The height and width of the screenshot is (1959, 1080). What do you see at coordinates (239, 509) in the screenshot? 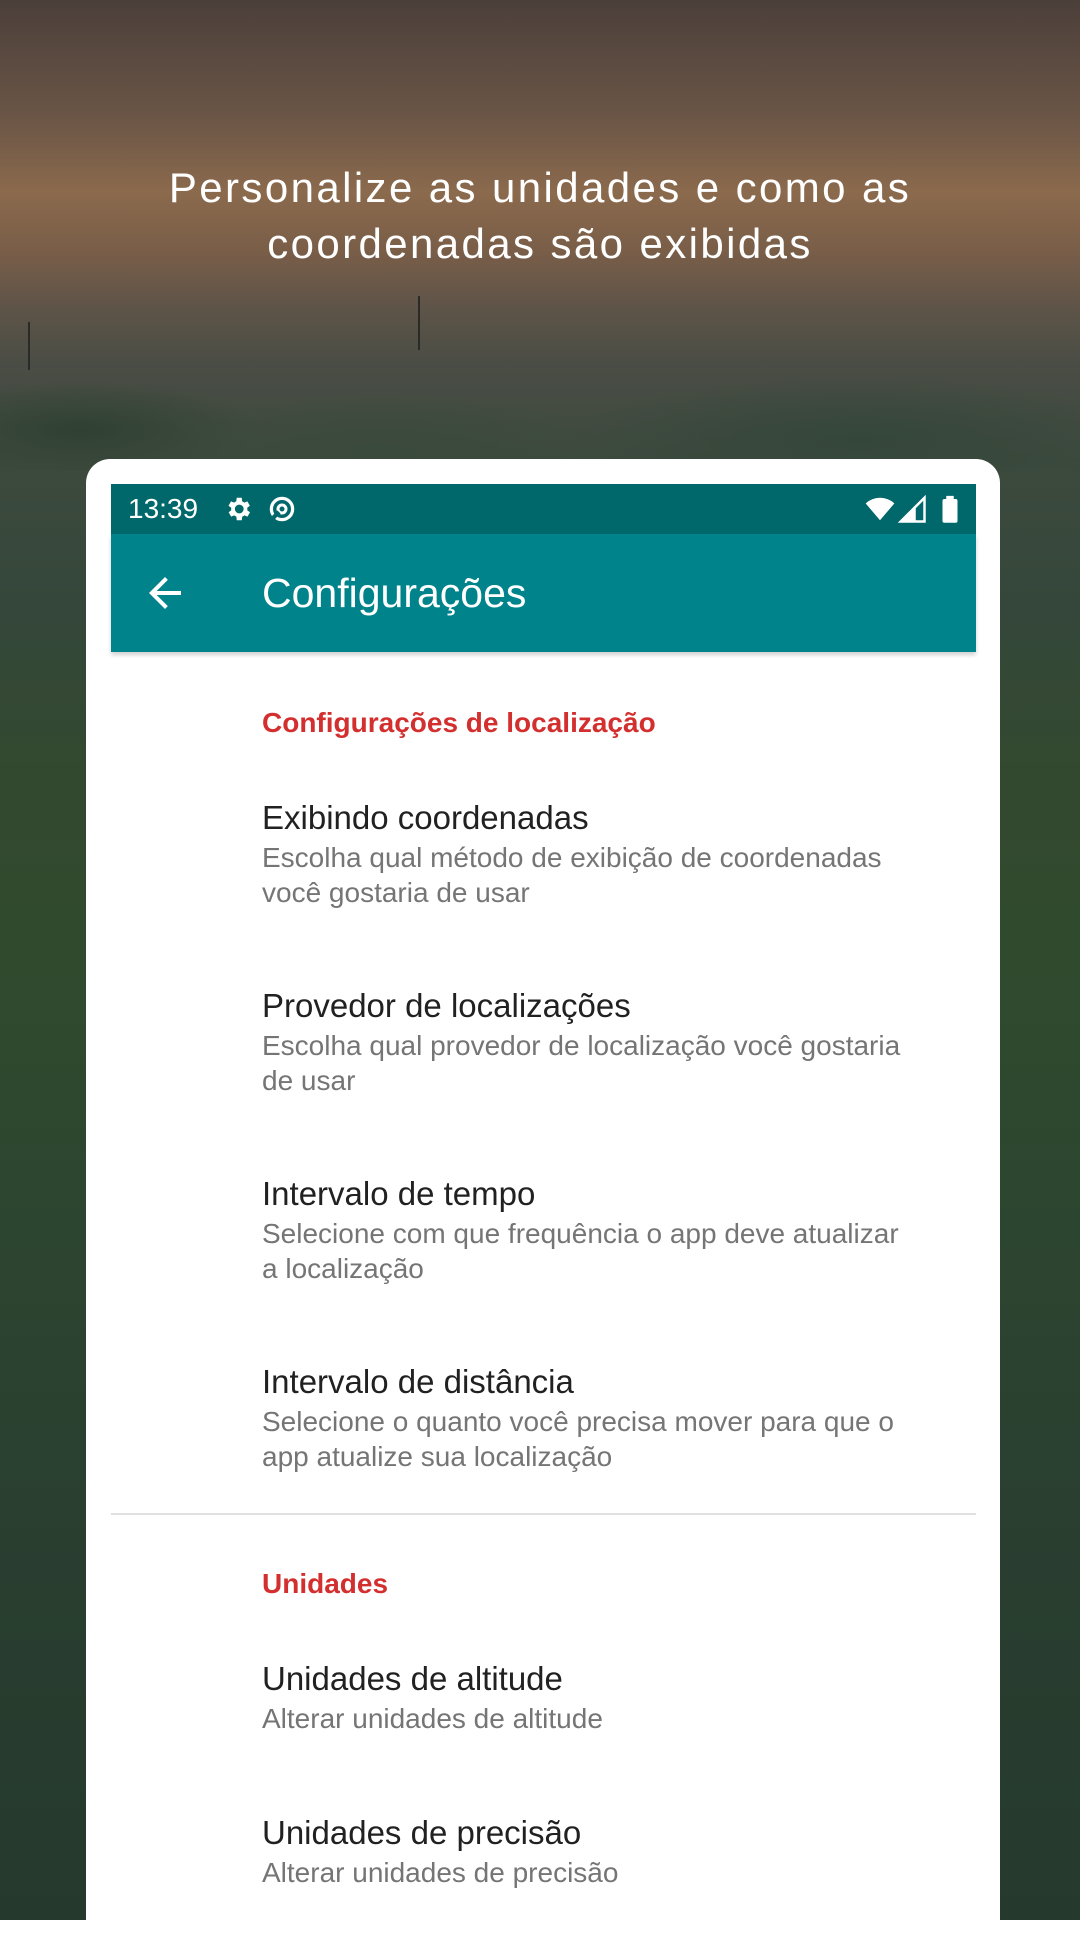
I see `gear-icon` at bounding box center [239, 509].